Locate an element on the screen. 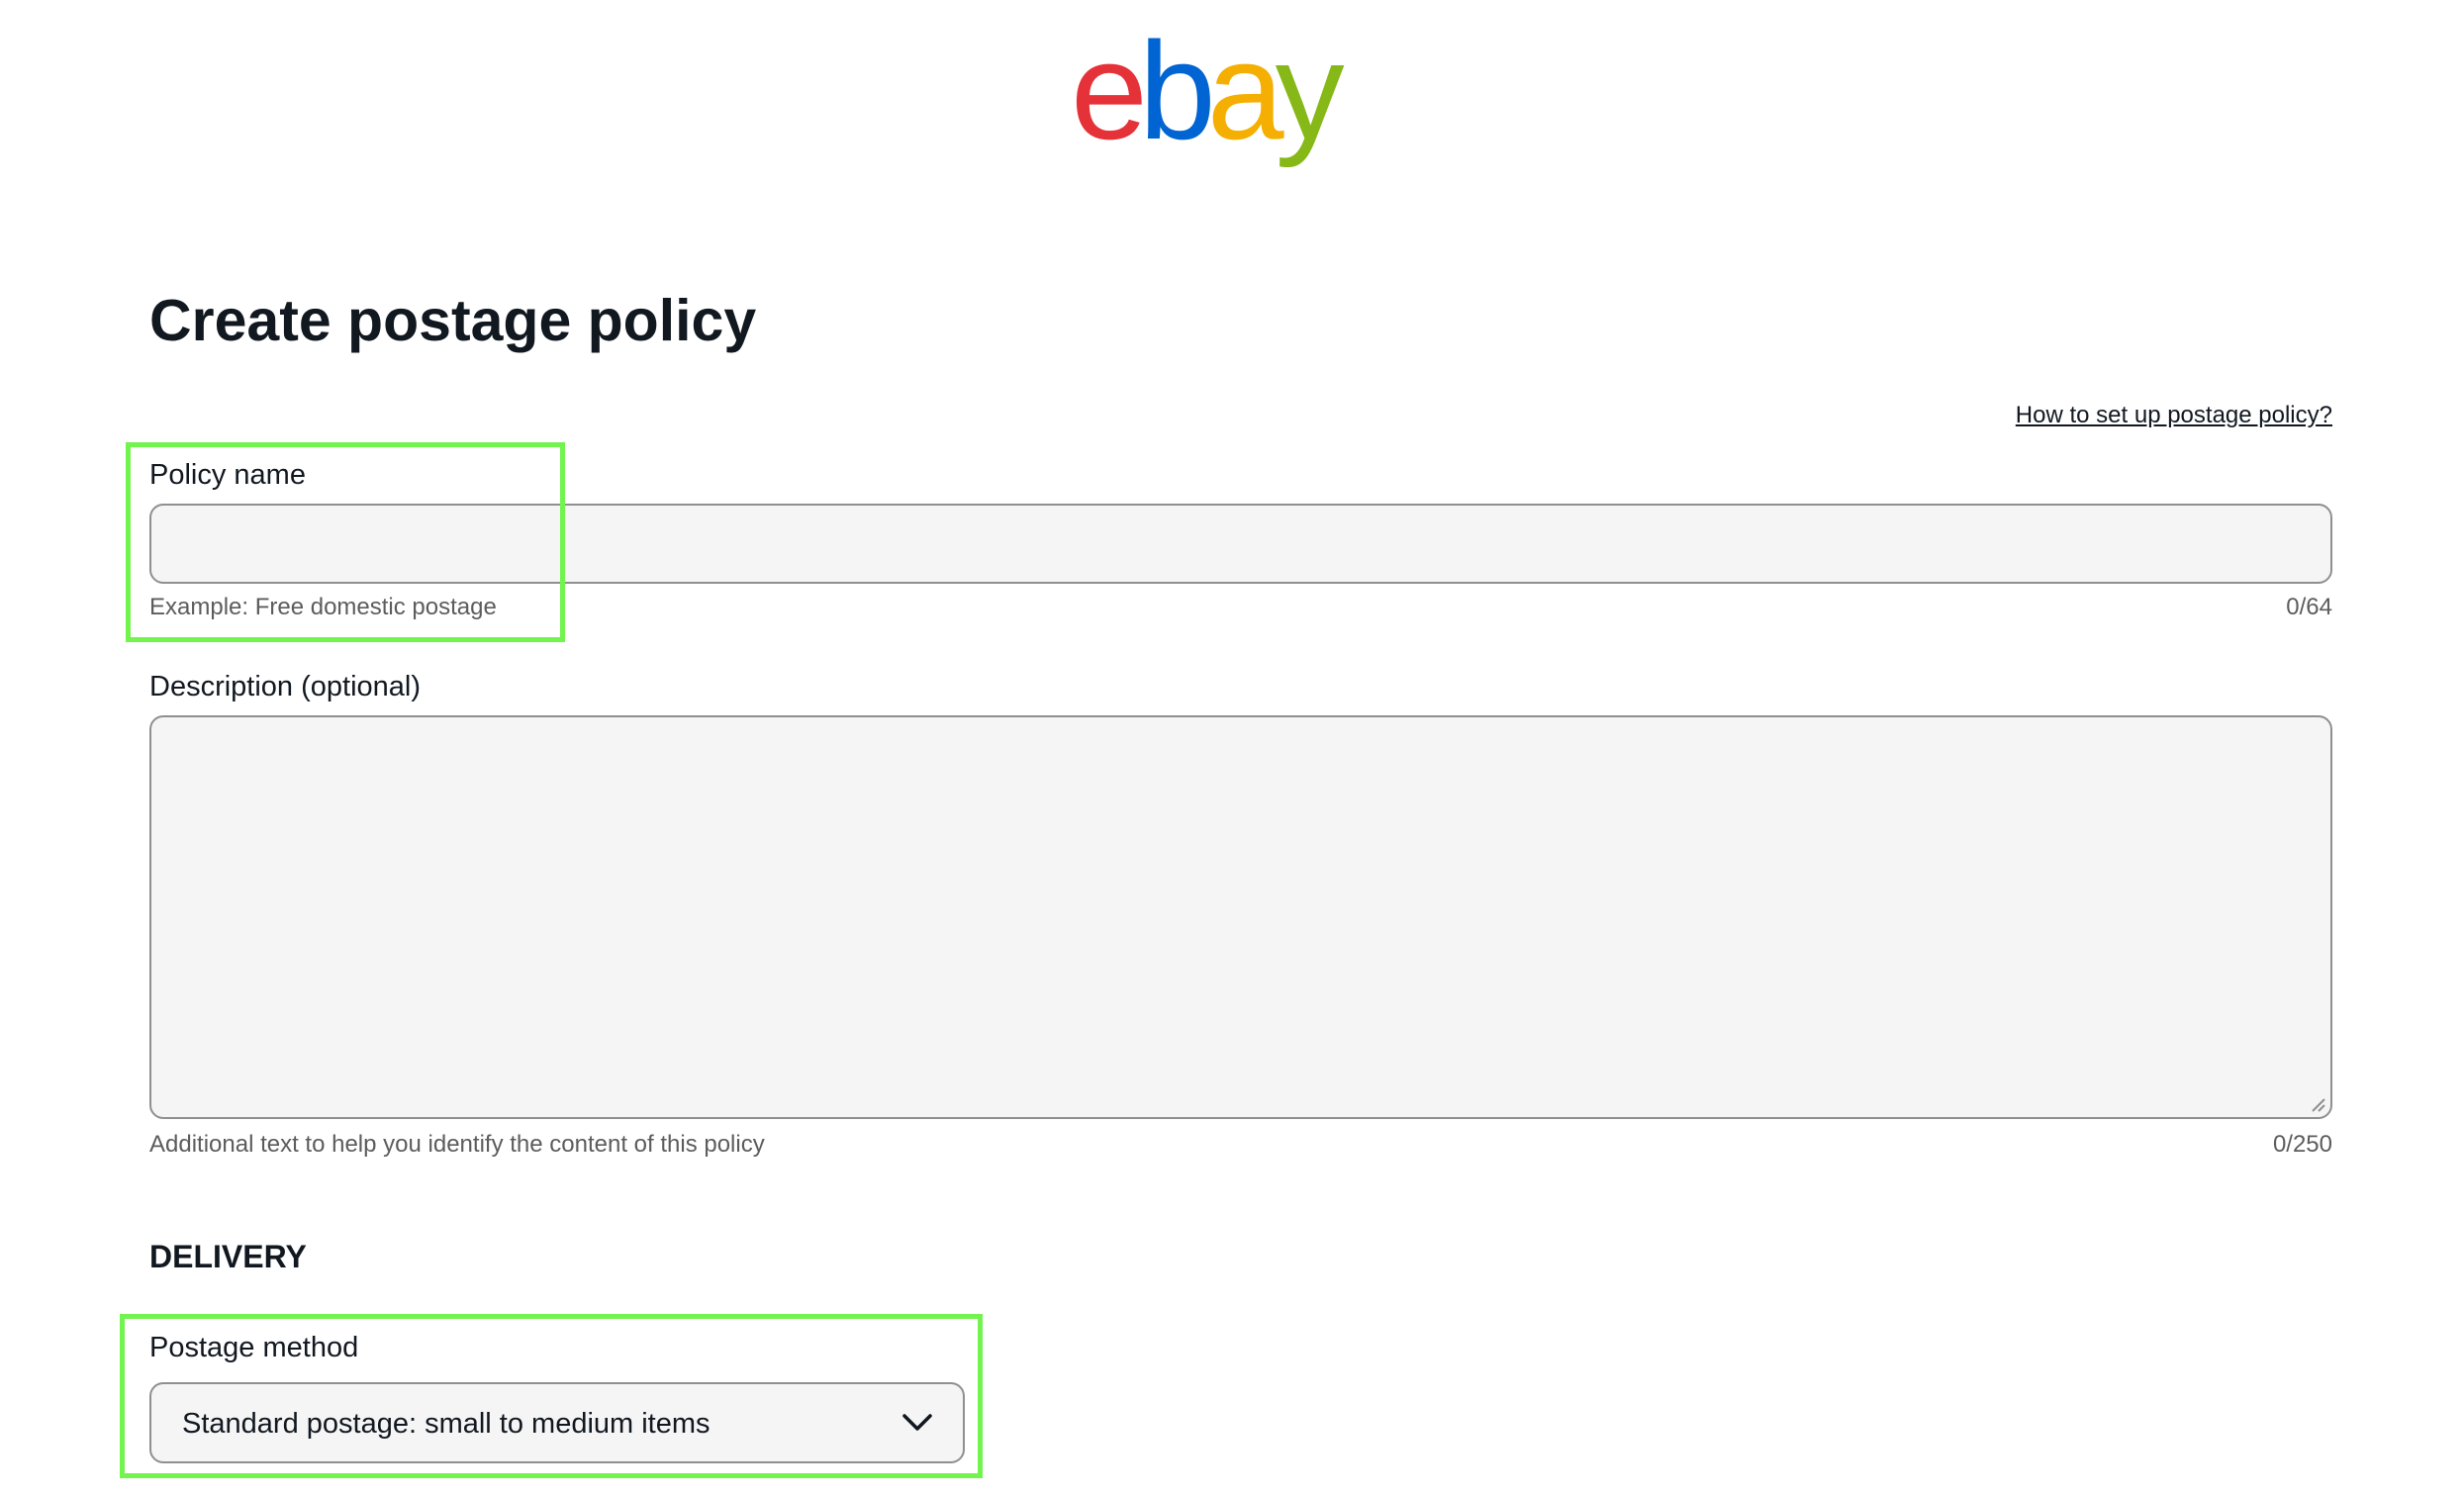  delivery-heading: DELIVERY is located at coordinates (228, 1256).